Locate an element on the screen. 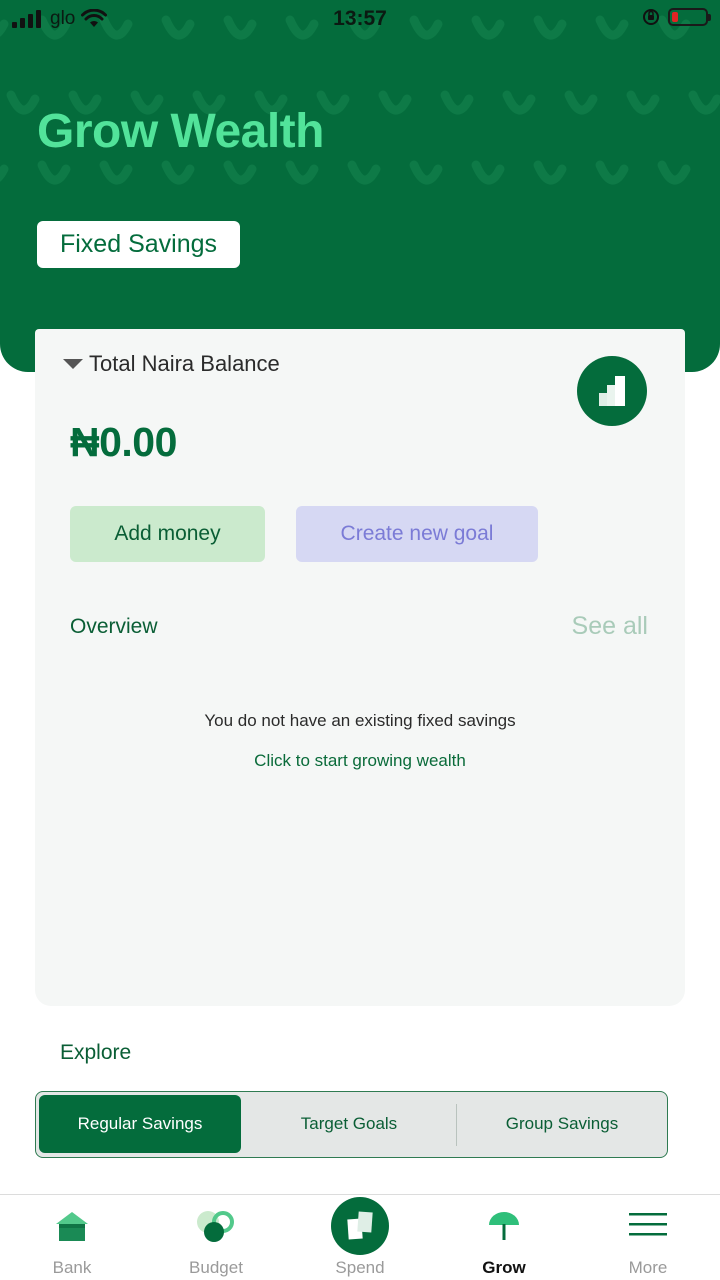  background-pattern is located at coordinates (360, 100).